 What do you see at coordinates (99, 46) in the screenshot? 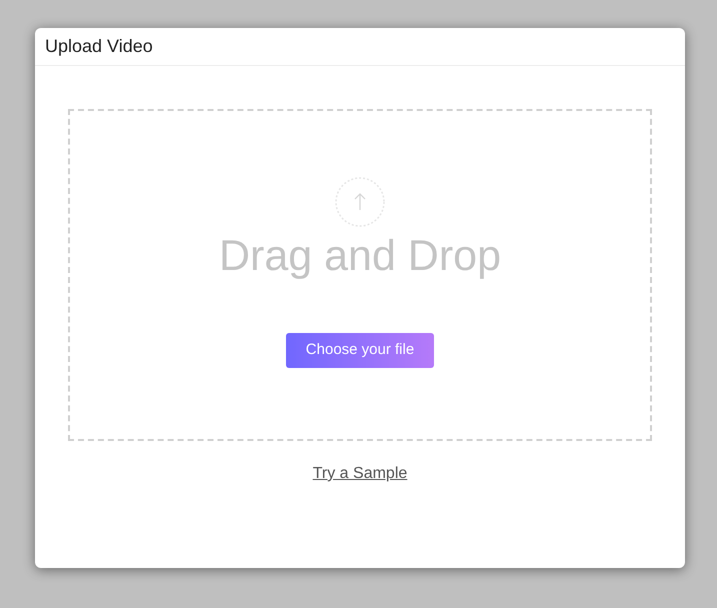
I see `dialog-title: Upload Video` at bounding box center [99, 46].